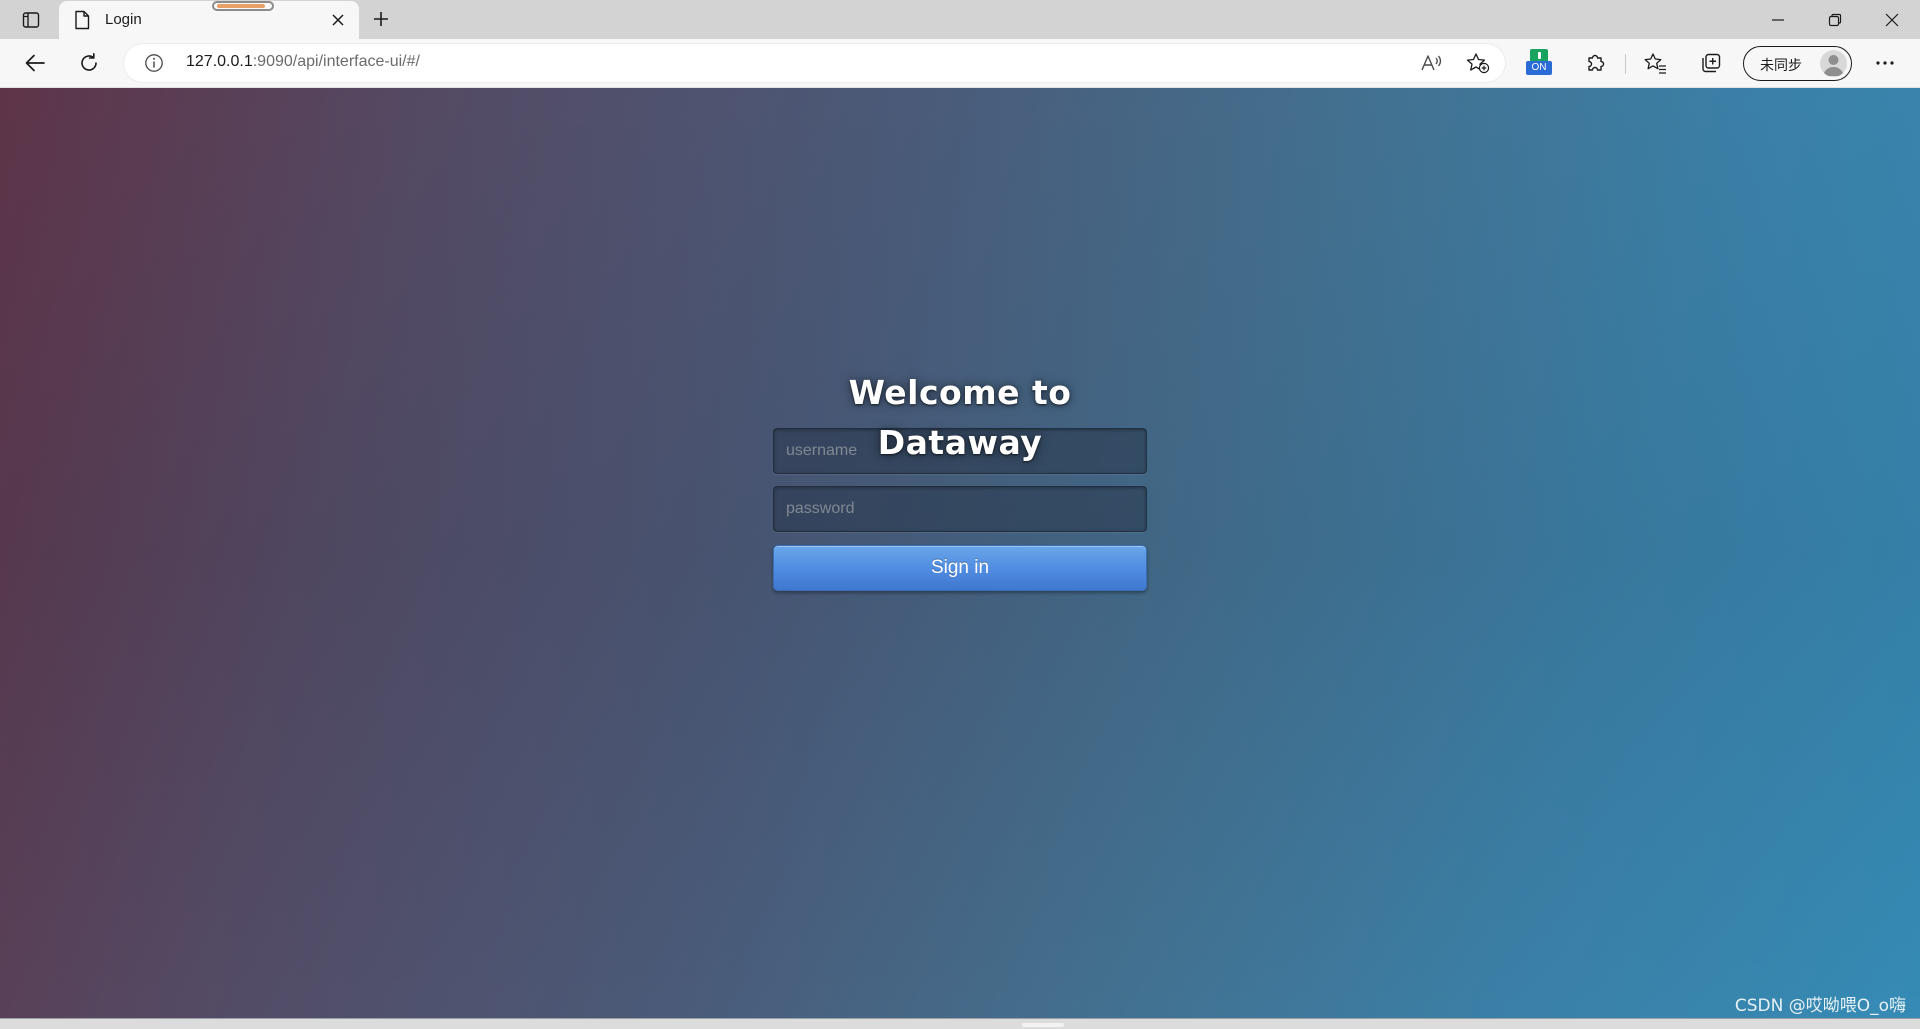  I want to click on restore-button, so click(1834, 19).